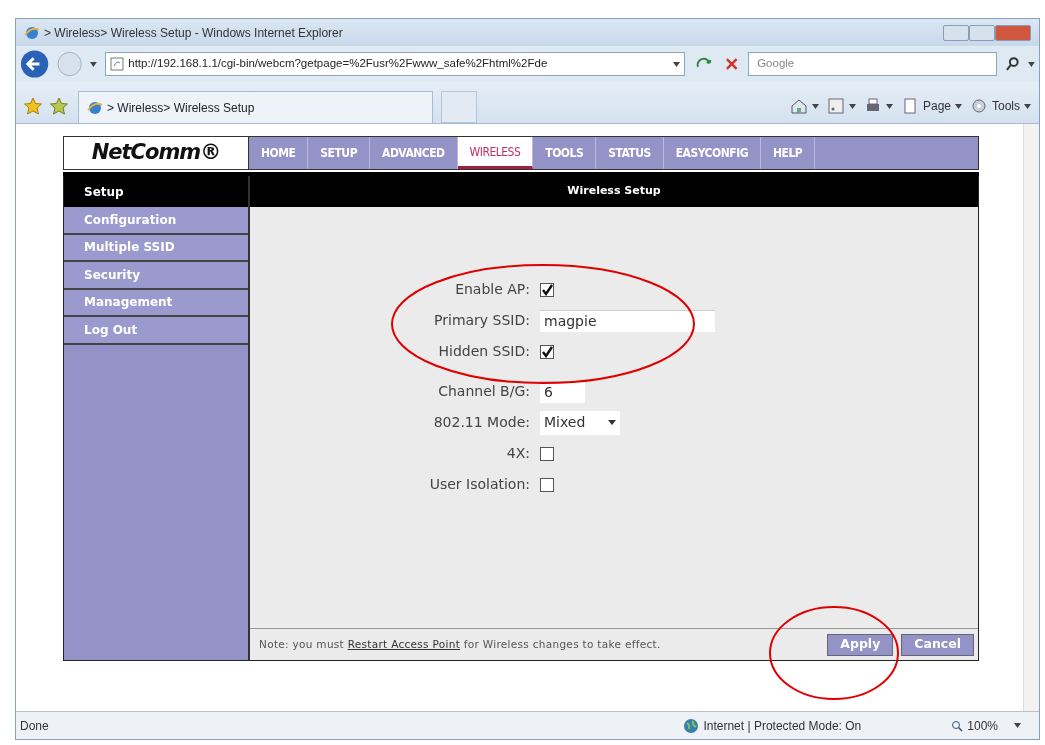 This screenshot has height=745, width=1045. I want to click on field-label: User Isolation:, so click(479, 484).